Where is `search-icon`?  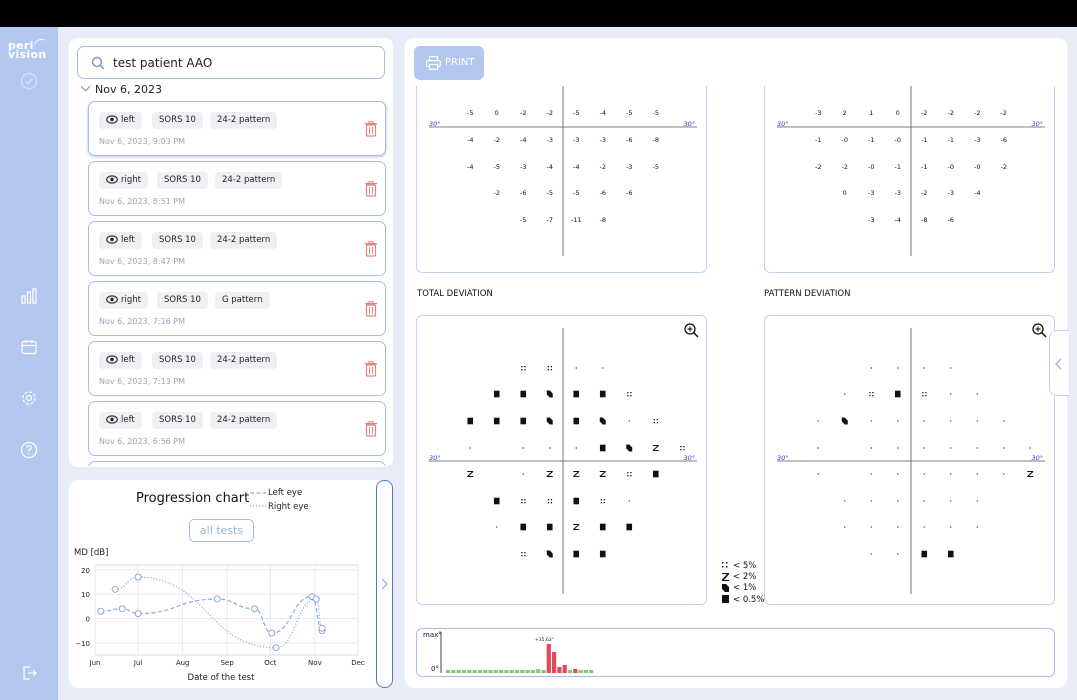 search-icon is located at coordinates (98, 63).